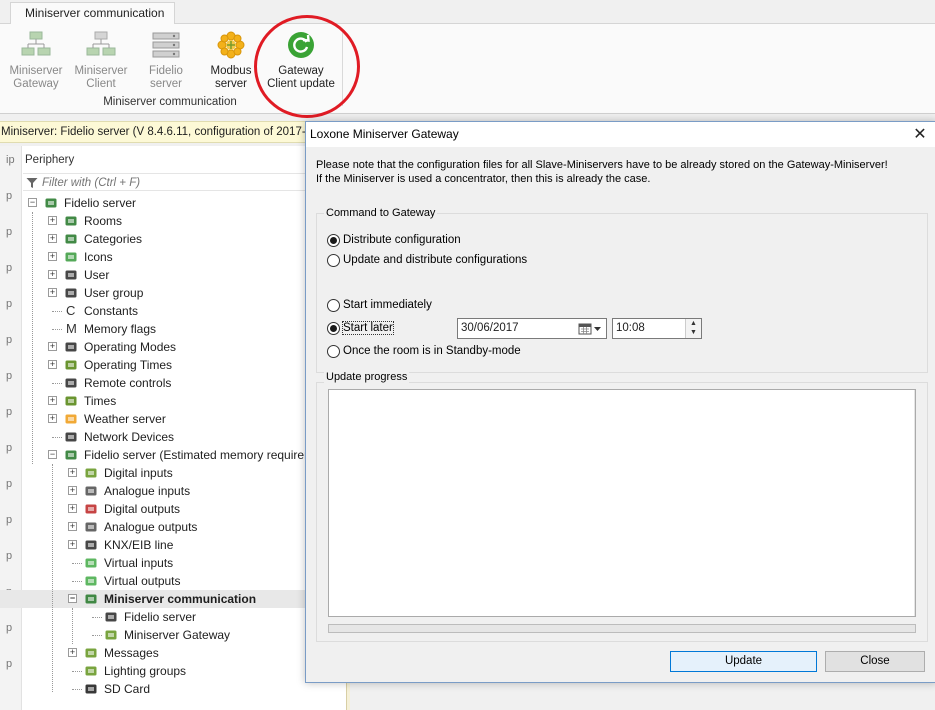  What do you see at coordinates (155, 275) in the screenshot?
I see `tree-item: + User` at bounding box center [155, 275].